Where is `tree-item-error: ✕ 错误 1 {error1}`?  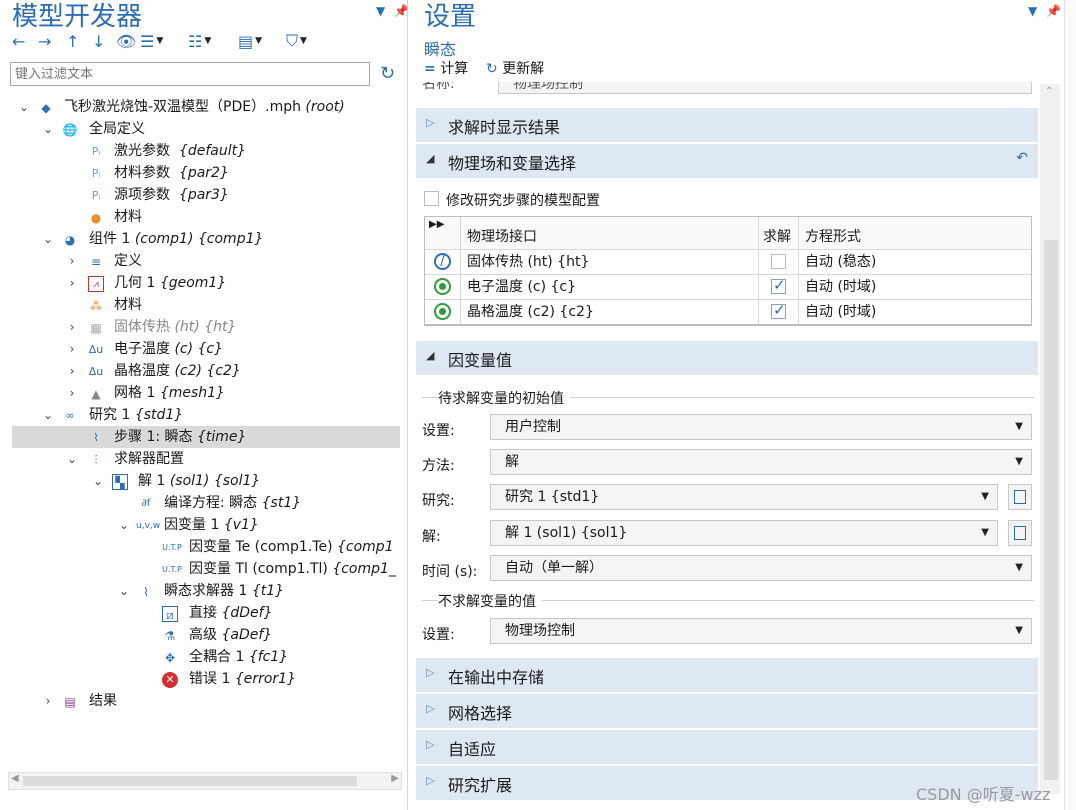
tree-item-error: ✕ 错误 1 {error1} is located at coordinates (200, 679).